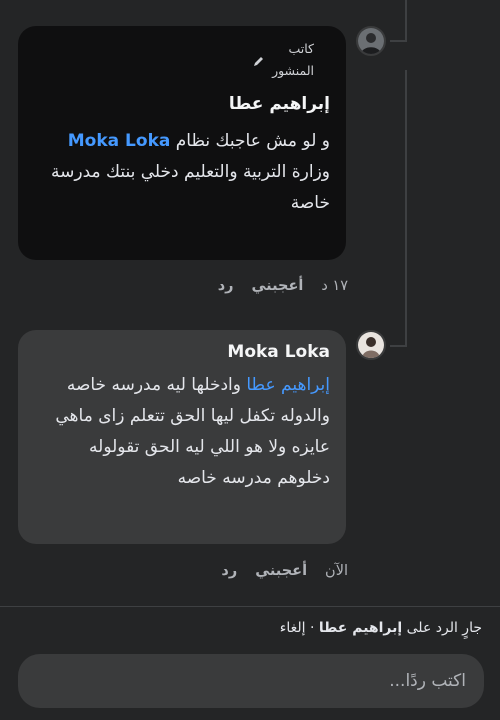  Describe the element at coordinates (334, 286) in the screenshot. I see `timestamp: ١٧ د` at that location.